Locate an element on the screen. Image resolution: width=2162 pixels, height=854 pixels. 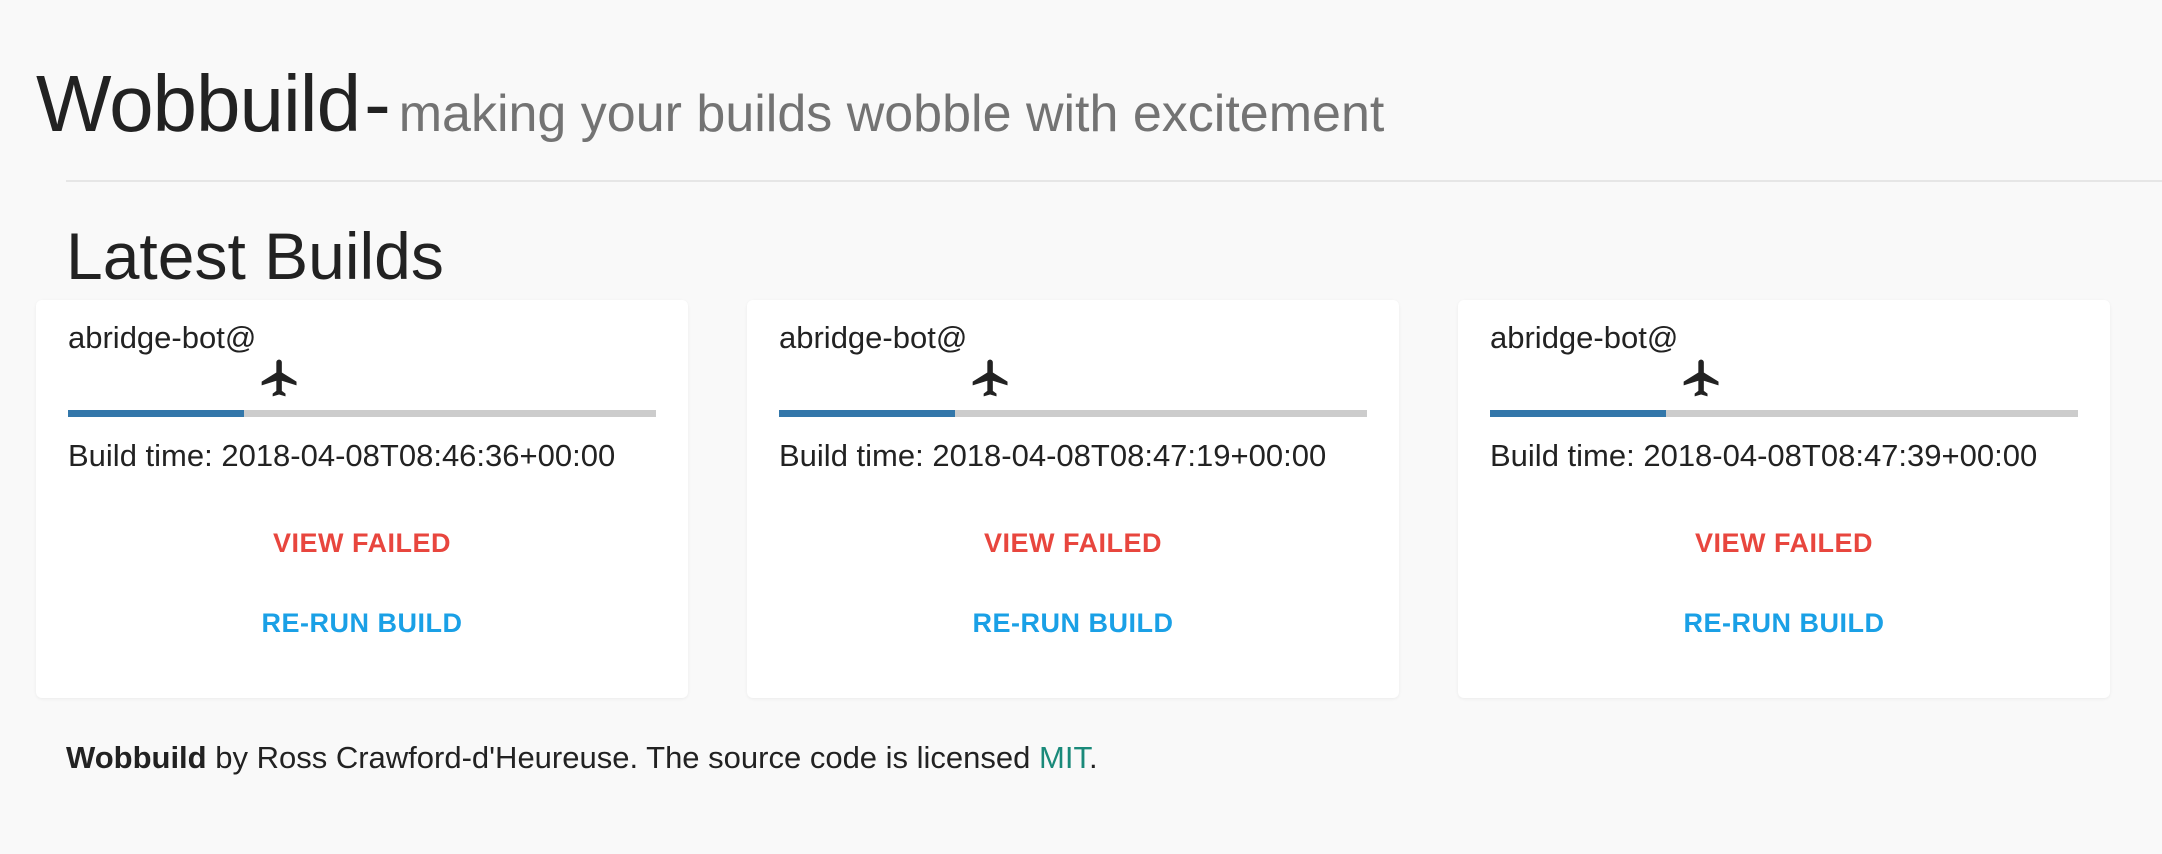
footer-end: . is located at coordinates (1093, 757).